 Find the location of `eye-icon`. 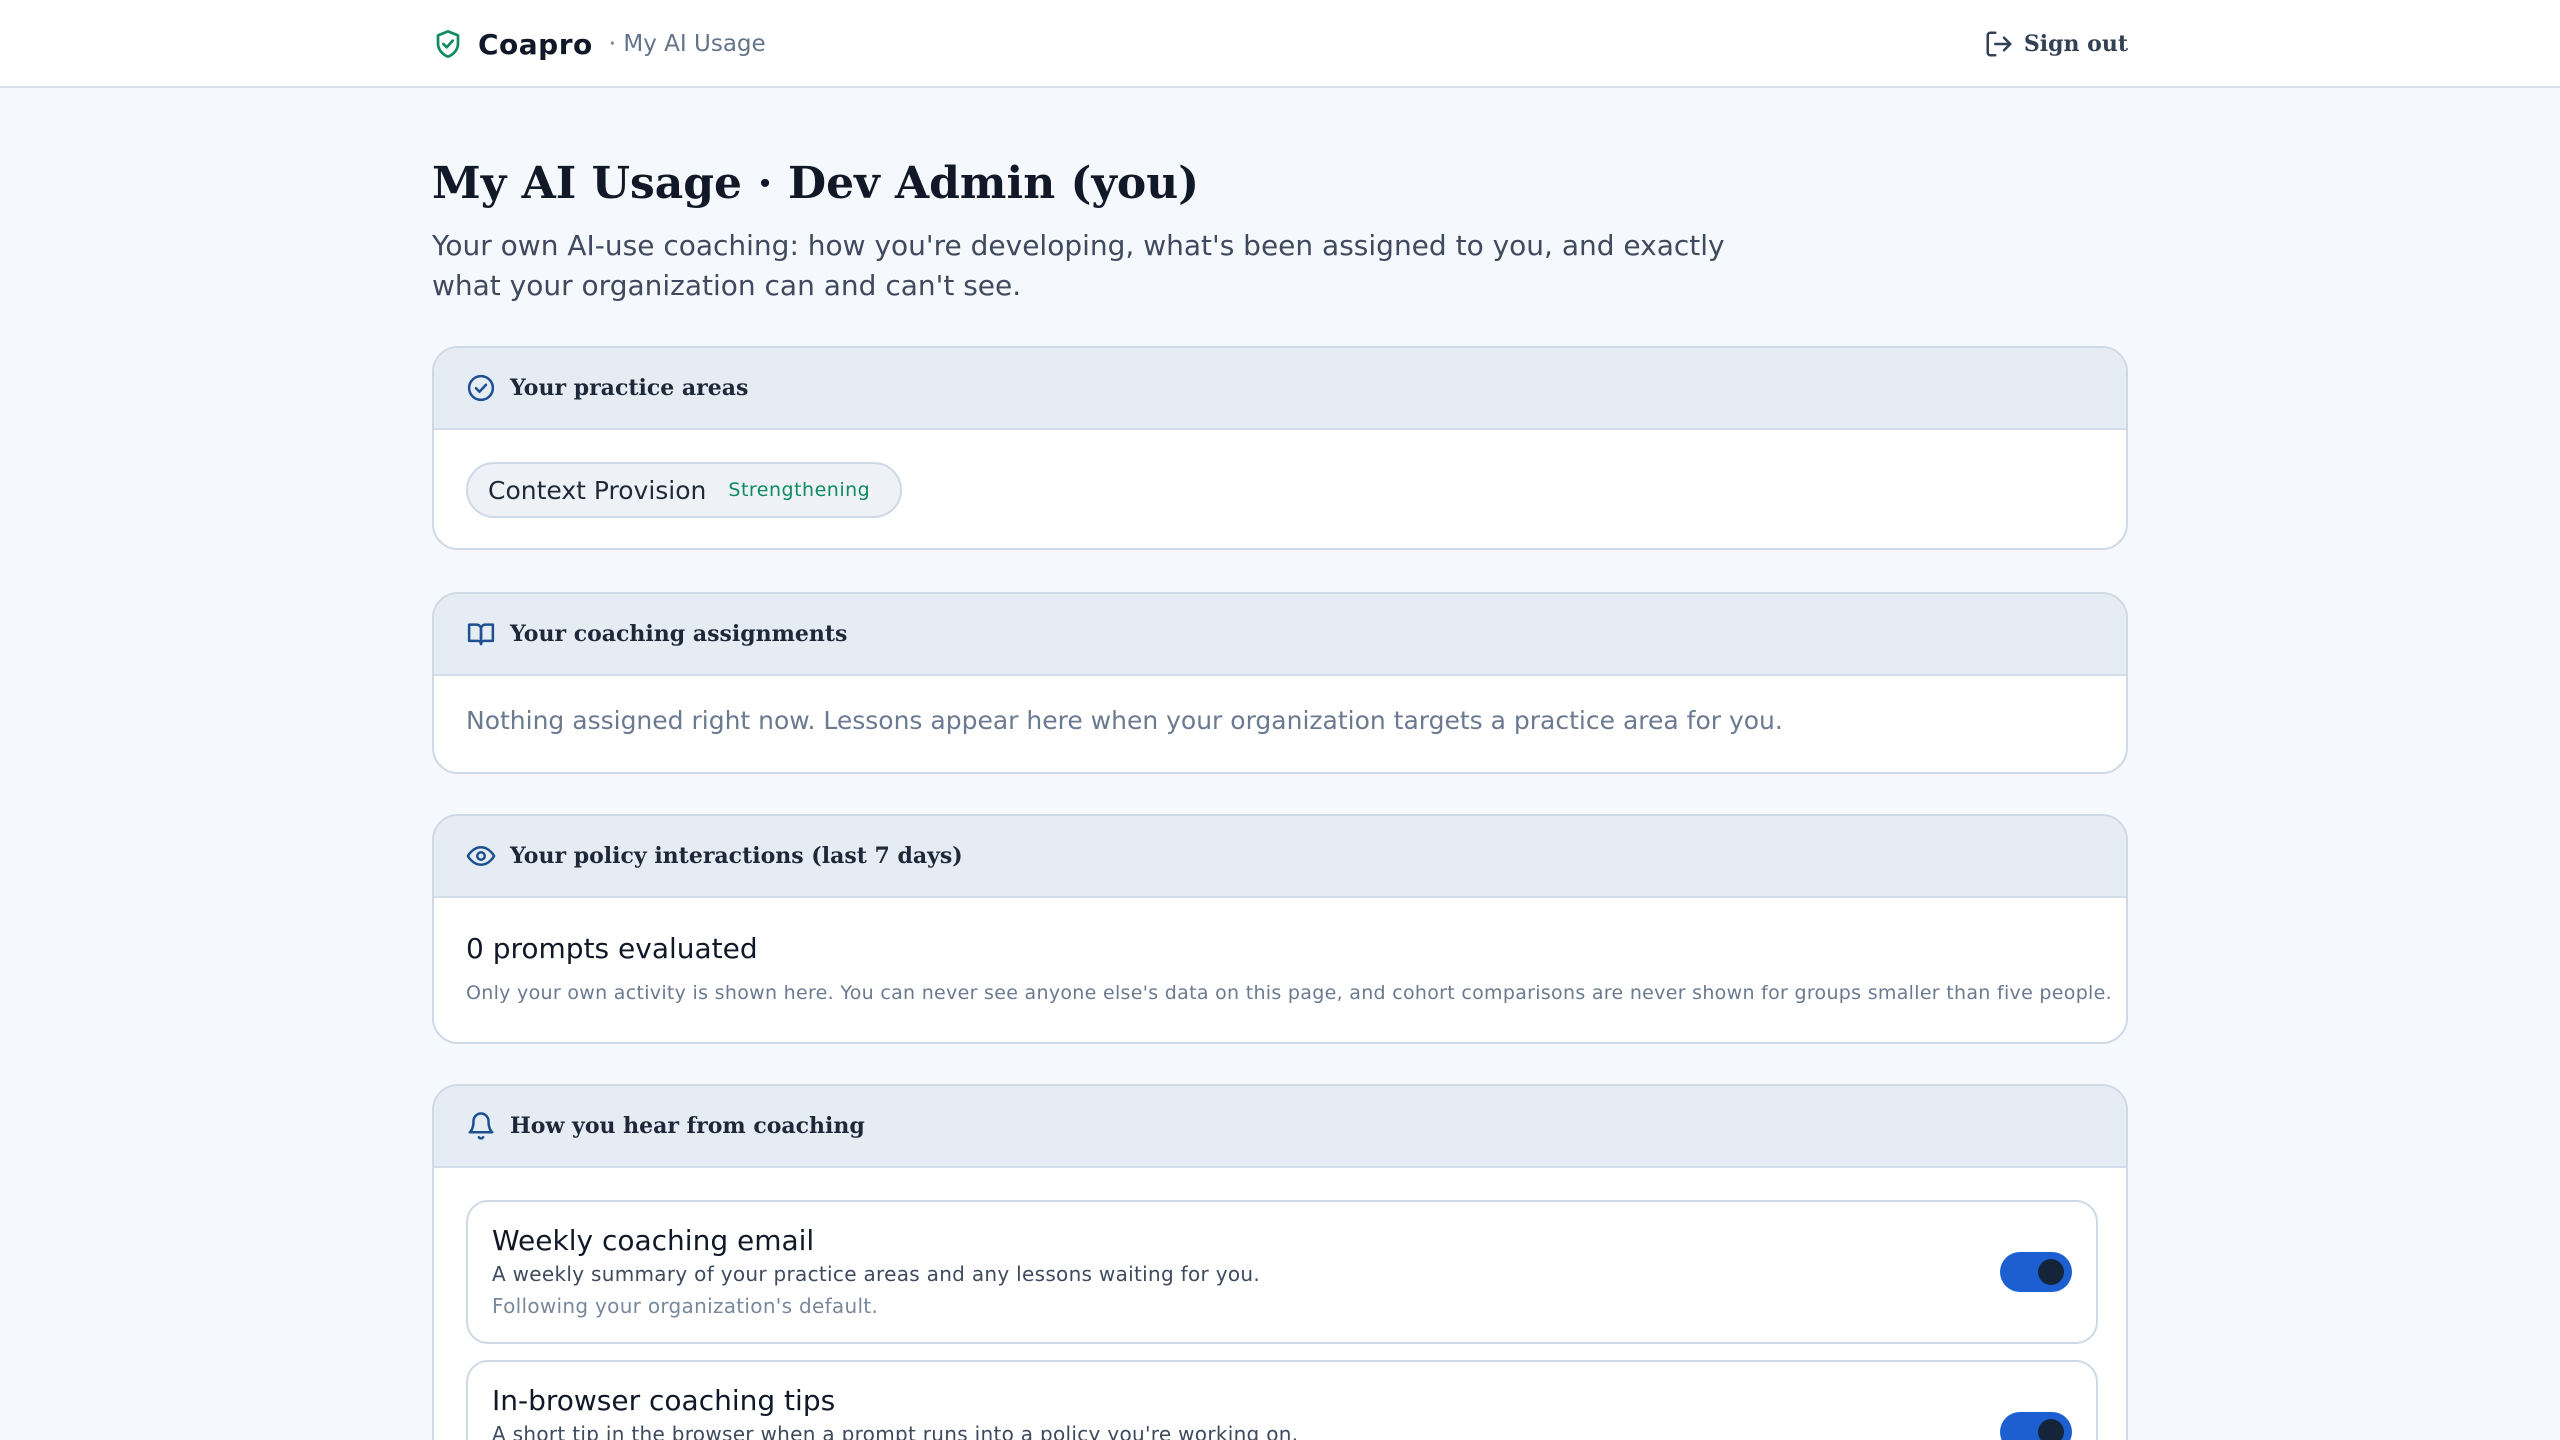

eye-icon is located at coordinates (481, 856).